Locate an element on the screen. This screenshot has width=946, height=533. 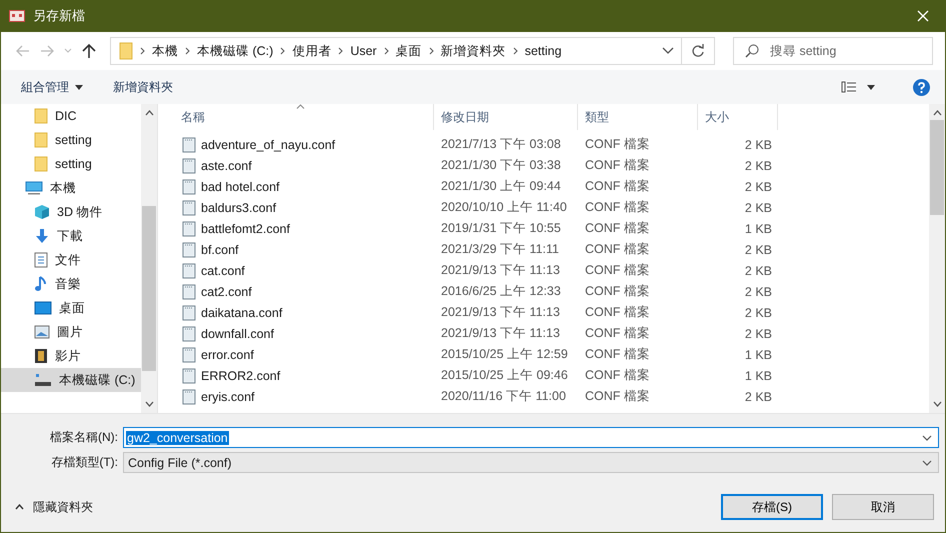
column-header: 大小 is located at coordinates (738, 117).